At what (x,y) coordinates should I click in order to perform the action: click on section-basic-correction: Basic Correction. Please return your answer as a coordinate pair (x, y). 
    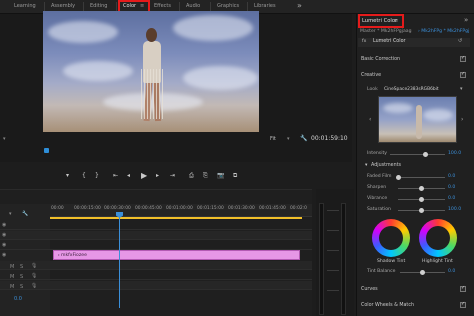
    Looking at the image, I should click on (380, 59).